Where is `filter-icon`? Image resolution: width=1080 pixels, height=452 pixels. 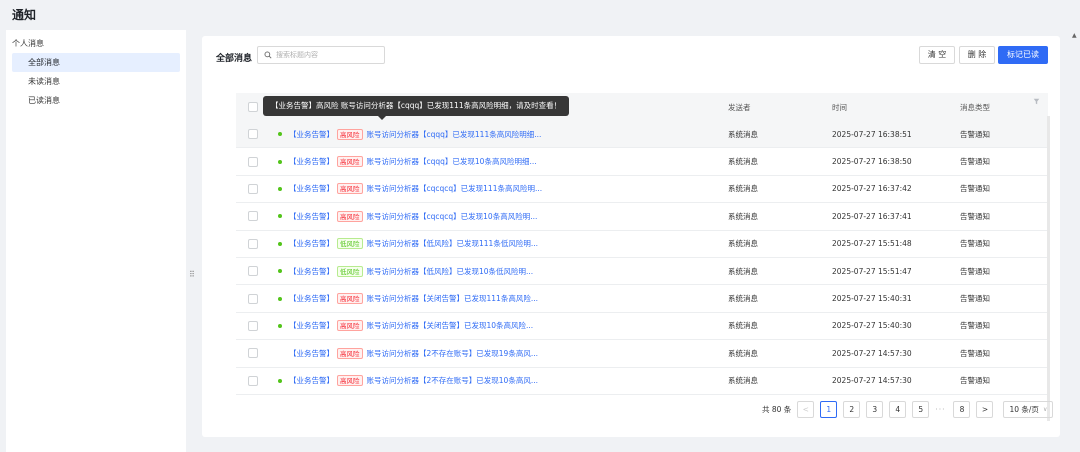
filter-icon is located at coordinates (1036, 101).